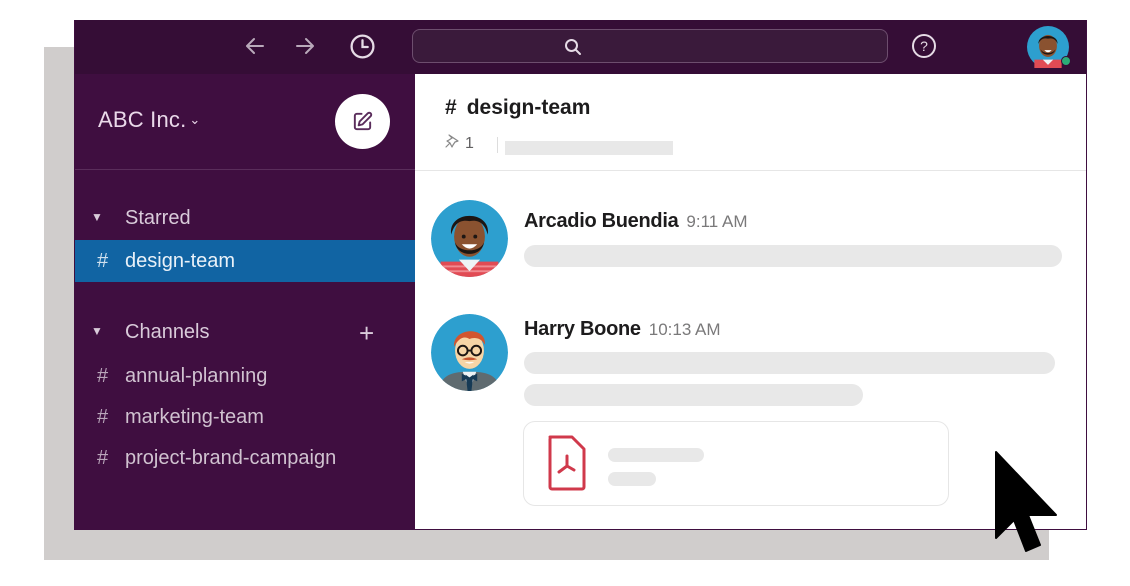  What do you see at coordinates (685, 329) in the screenshot?
I see `message-timestamp: 10:13 AM` at bounding box center [685, 329].